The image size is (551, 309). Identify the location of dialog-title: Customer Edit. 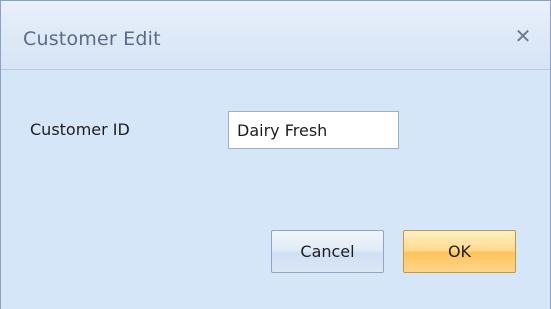
(92, 39).